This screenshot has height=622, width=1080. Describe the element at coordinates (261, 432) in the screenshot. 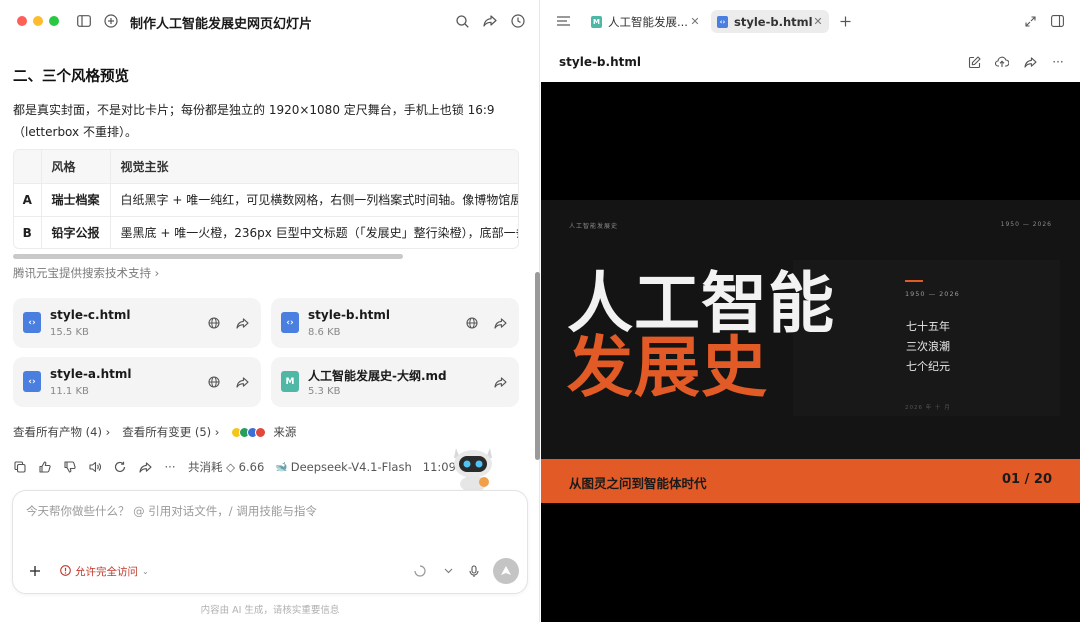

I see `avatar` at that location.